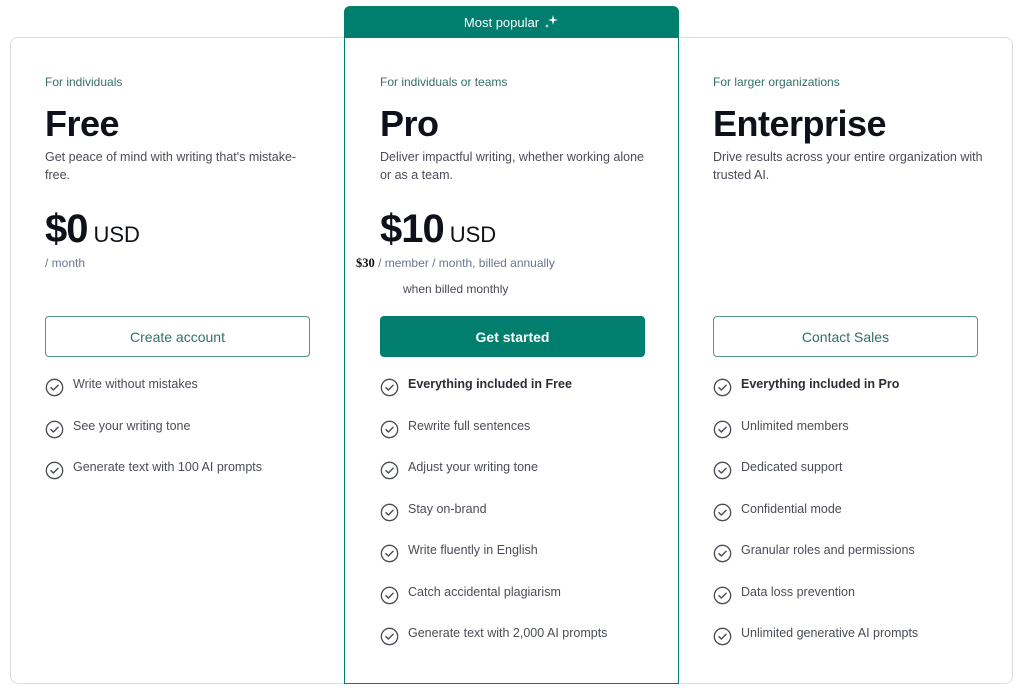 This screenshot has width=1024, height=690. What do you see at coordinates (858, 440) in the screenshot?
I see `feature-item: Unlimited members` at bounding box center [858, 440].